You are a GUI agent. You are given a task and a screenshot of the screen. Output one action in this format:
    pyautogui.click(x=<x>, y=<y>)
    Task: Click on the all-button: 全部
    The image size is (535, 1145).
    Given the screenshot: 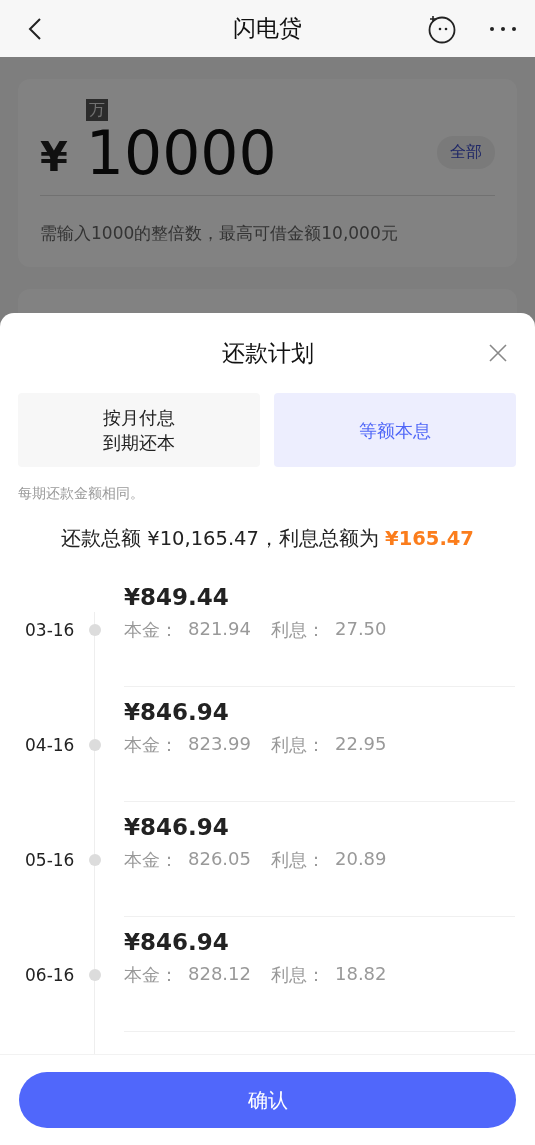 What is the action you would take?
    pyautogui.click(x=466, y=152)
    